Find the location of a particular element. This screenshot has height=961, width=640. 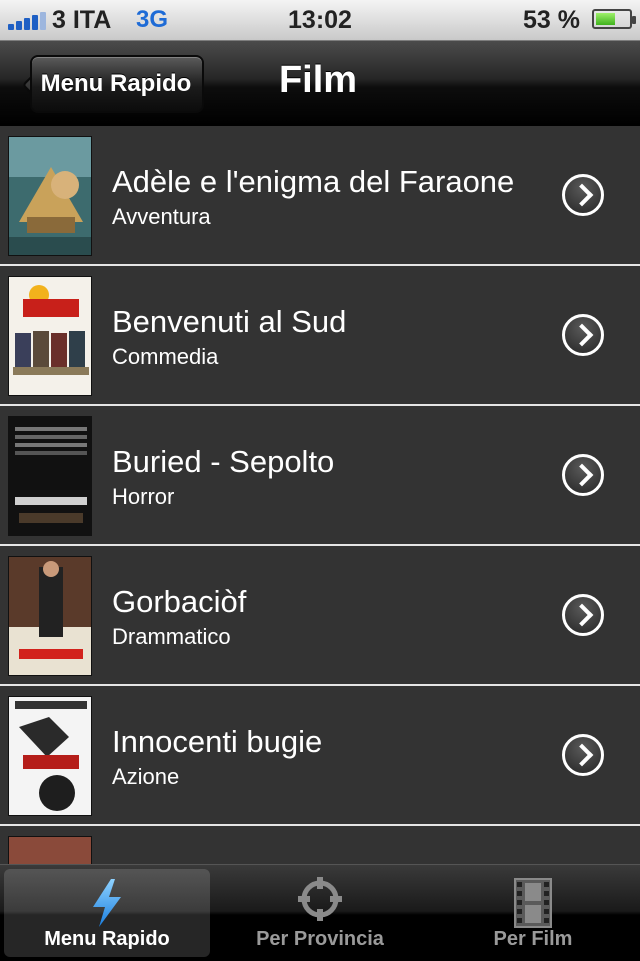

tab-menu-rapido: Menu Rapido is located at coordinates (107, 913).